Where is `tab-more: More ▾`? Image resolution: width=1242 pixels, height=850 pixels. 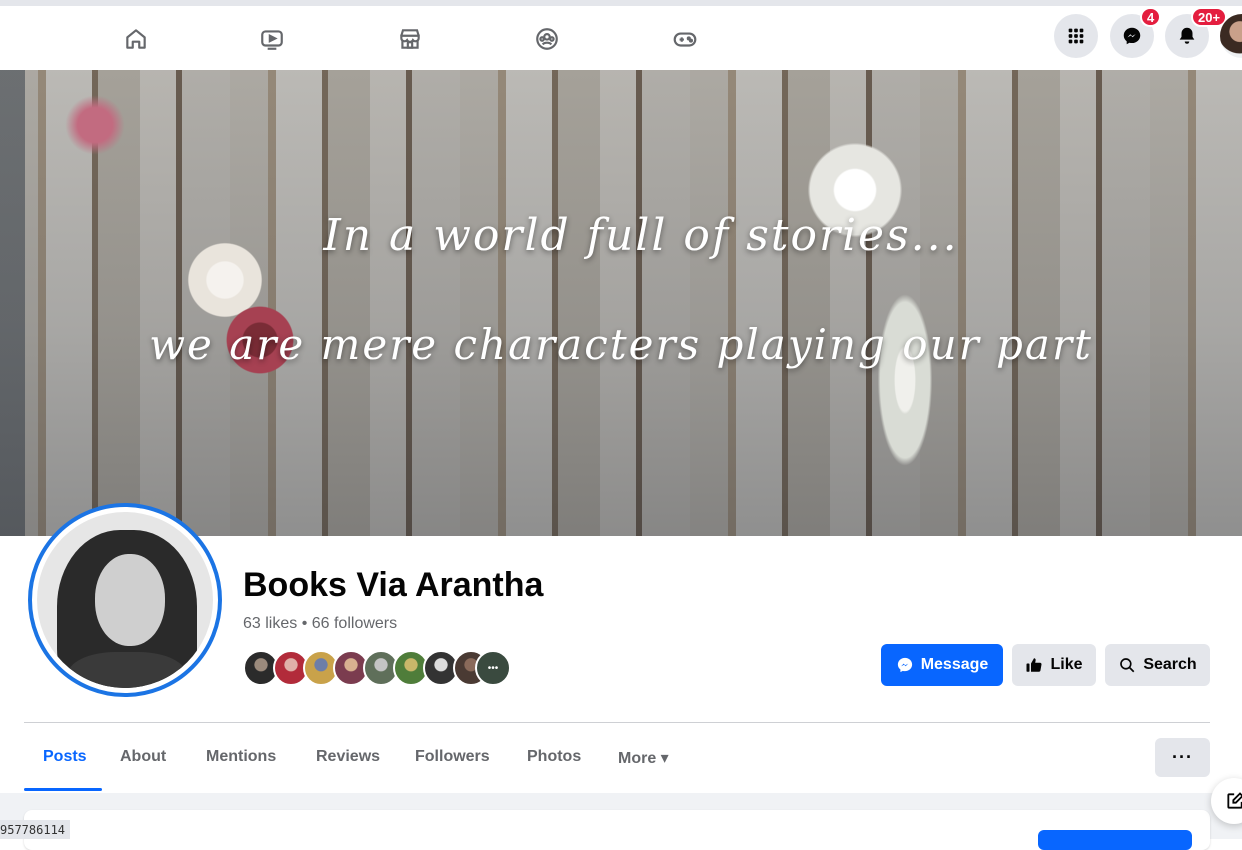
tab-more: More ▾ is located at coordinates (643, 758).